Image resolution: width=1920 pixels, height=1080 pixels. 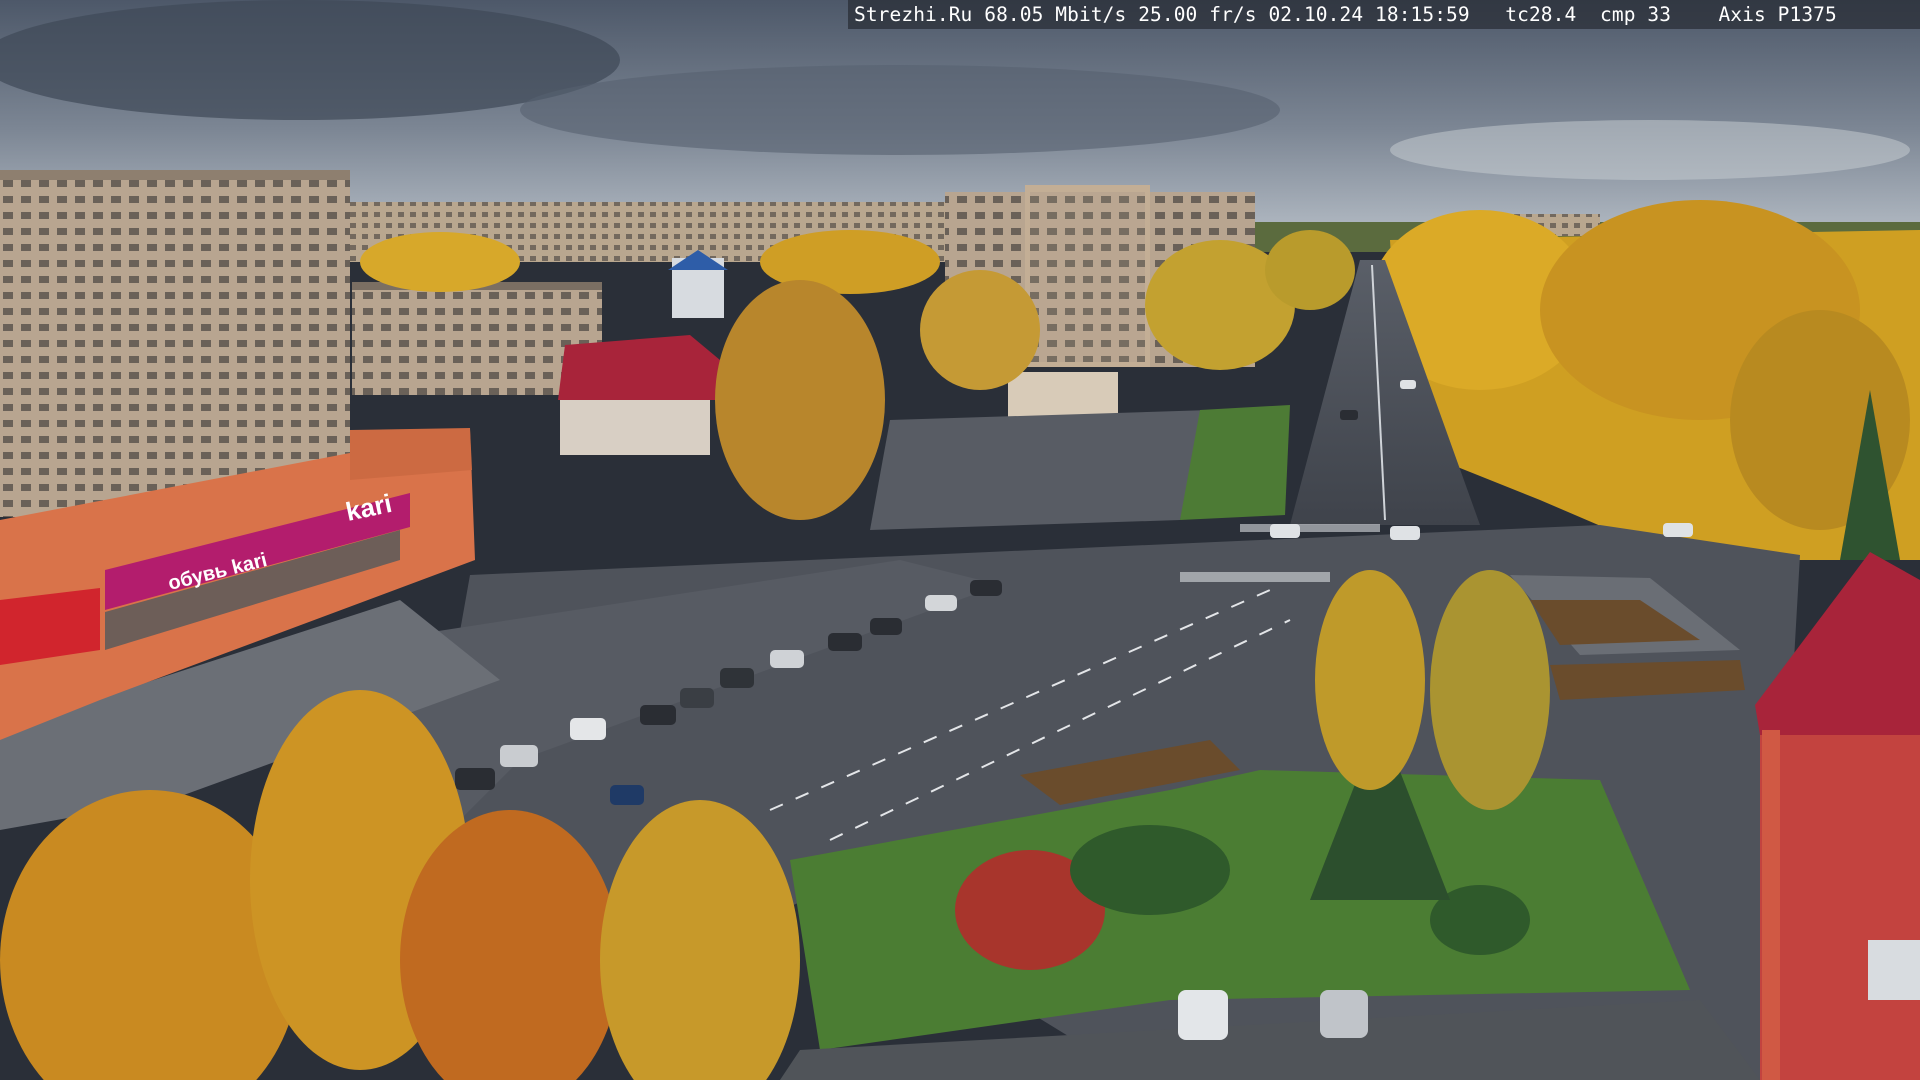 What do you see at coordinates (1840, 900) in the screenshot?
I see `right-red-building` at bounding box center [1840, 900].